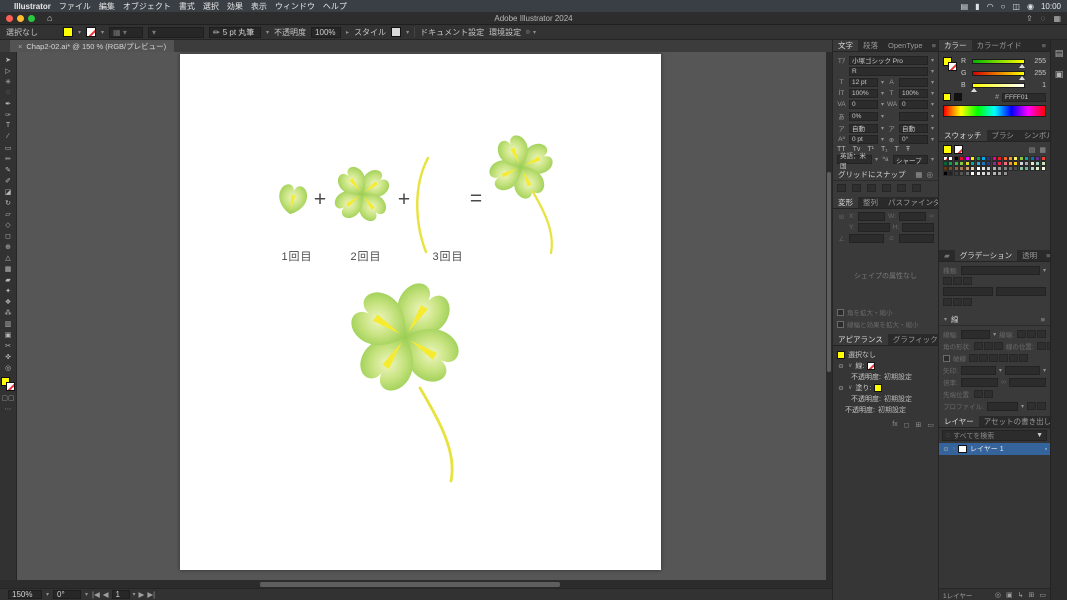 Image resolution: width=1067 pixels, height=600 pixels. I want to click on menu-type: 書式, so click(187, 6).